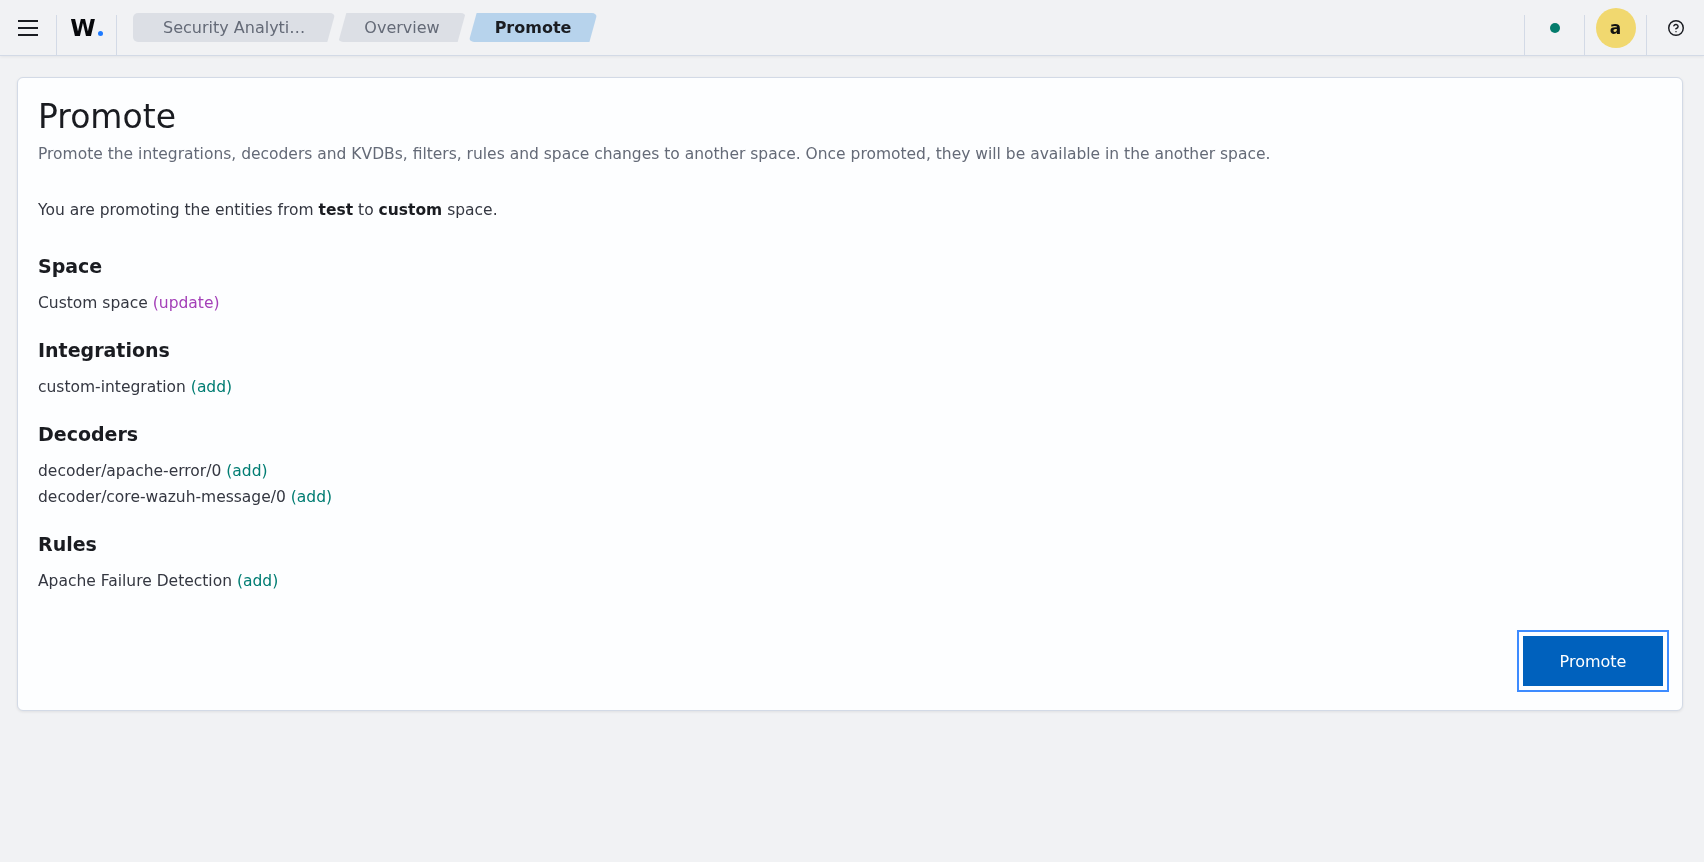  What do you see at coordinates (130, 471) in the screenshot?
I see `entity-name: decoder/apache-error/0` at bounding box center [130, 471].